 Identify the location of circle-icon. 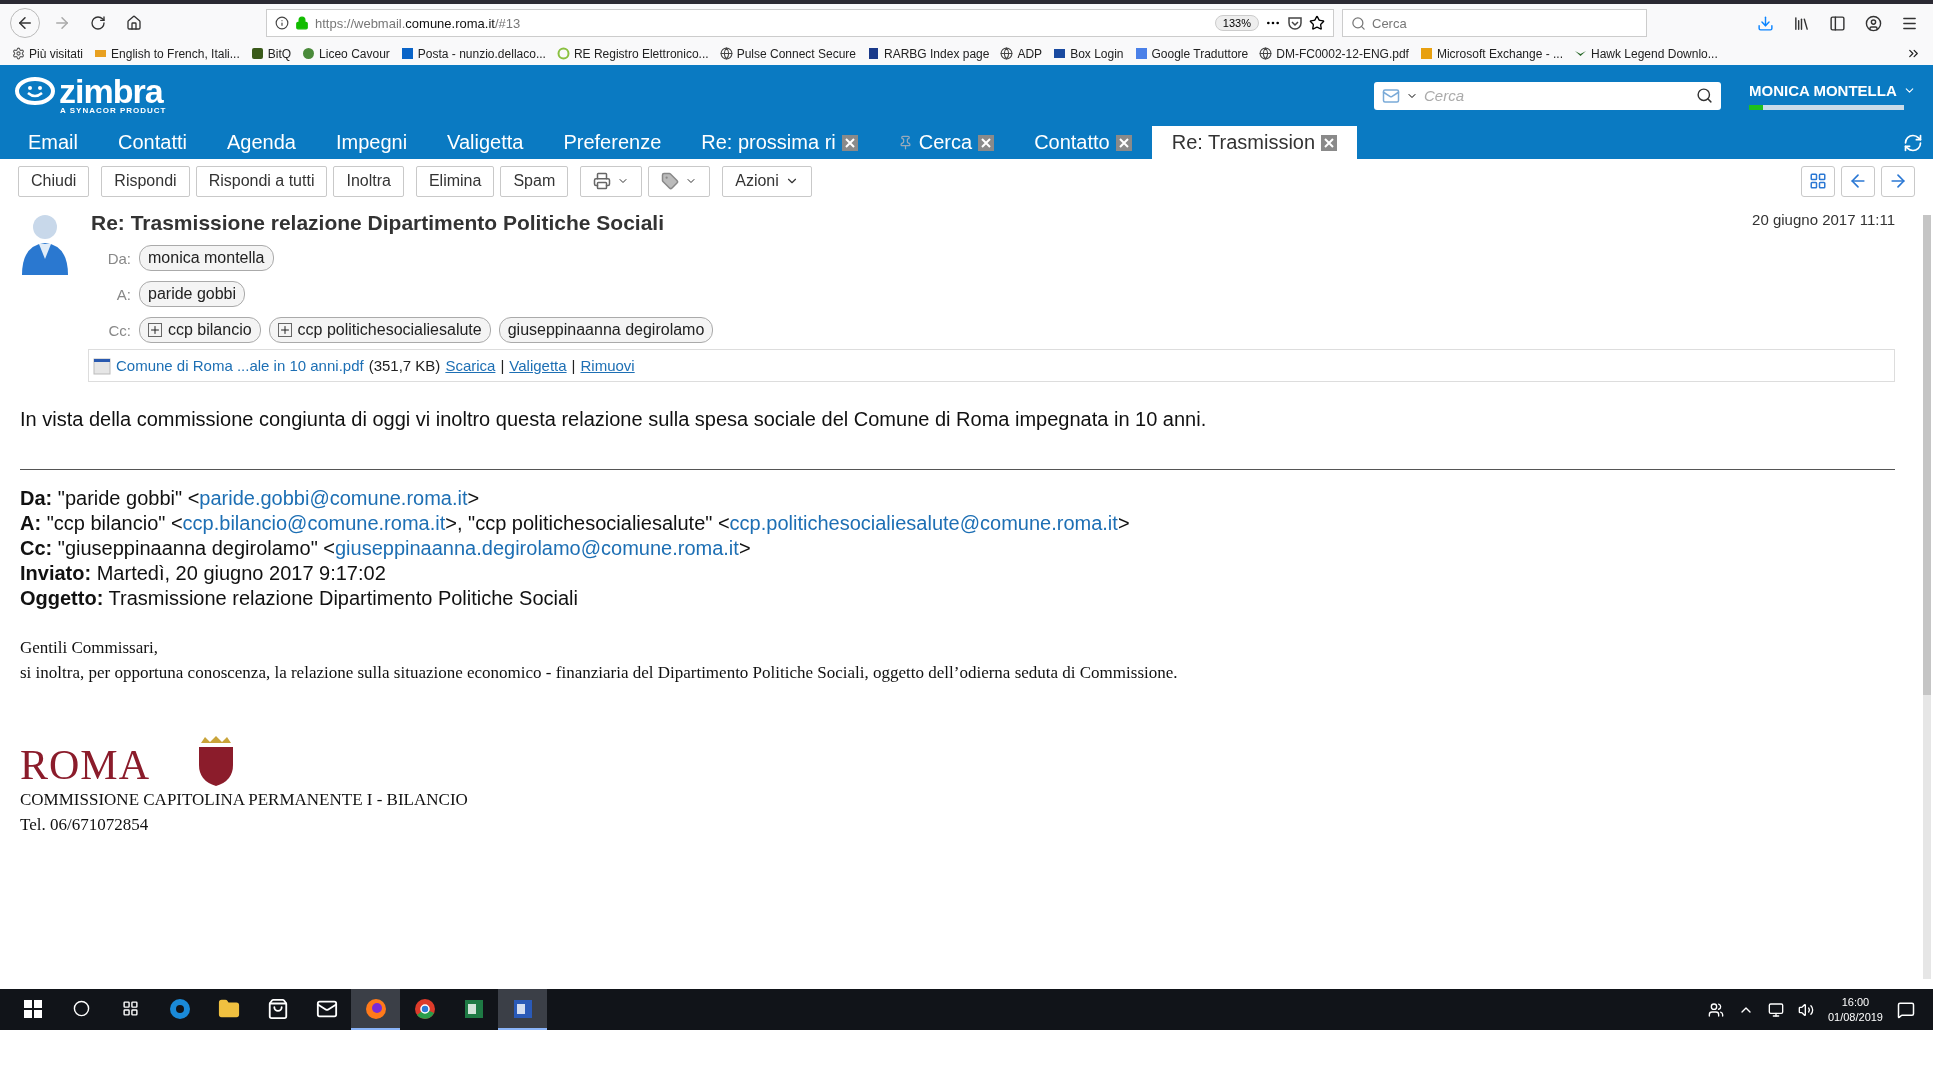
(81, 1008).